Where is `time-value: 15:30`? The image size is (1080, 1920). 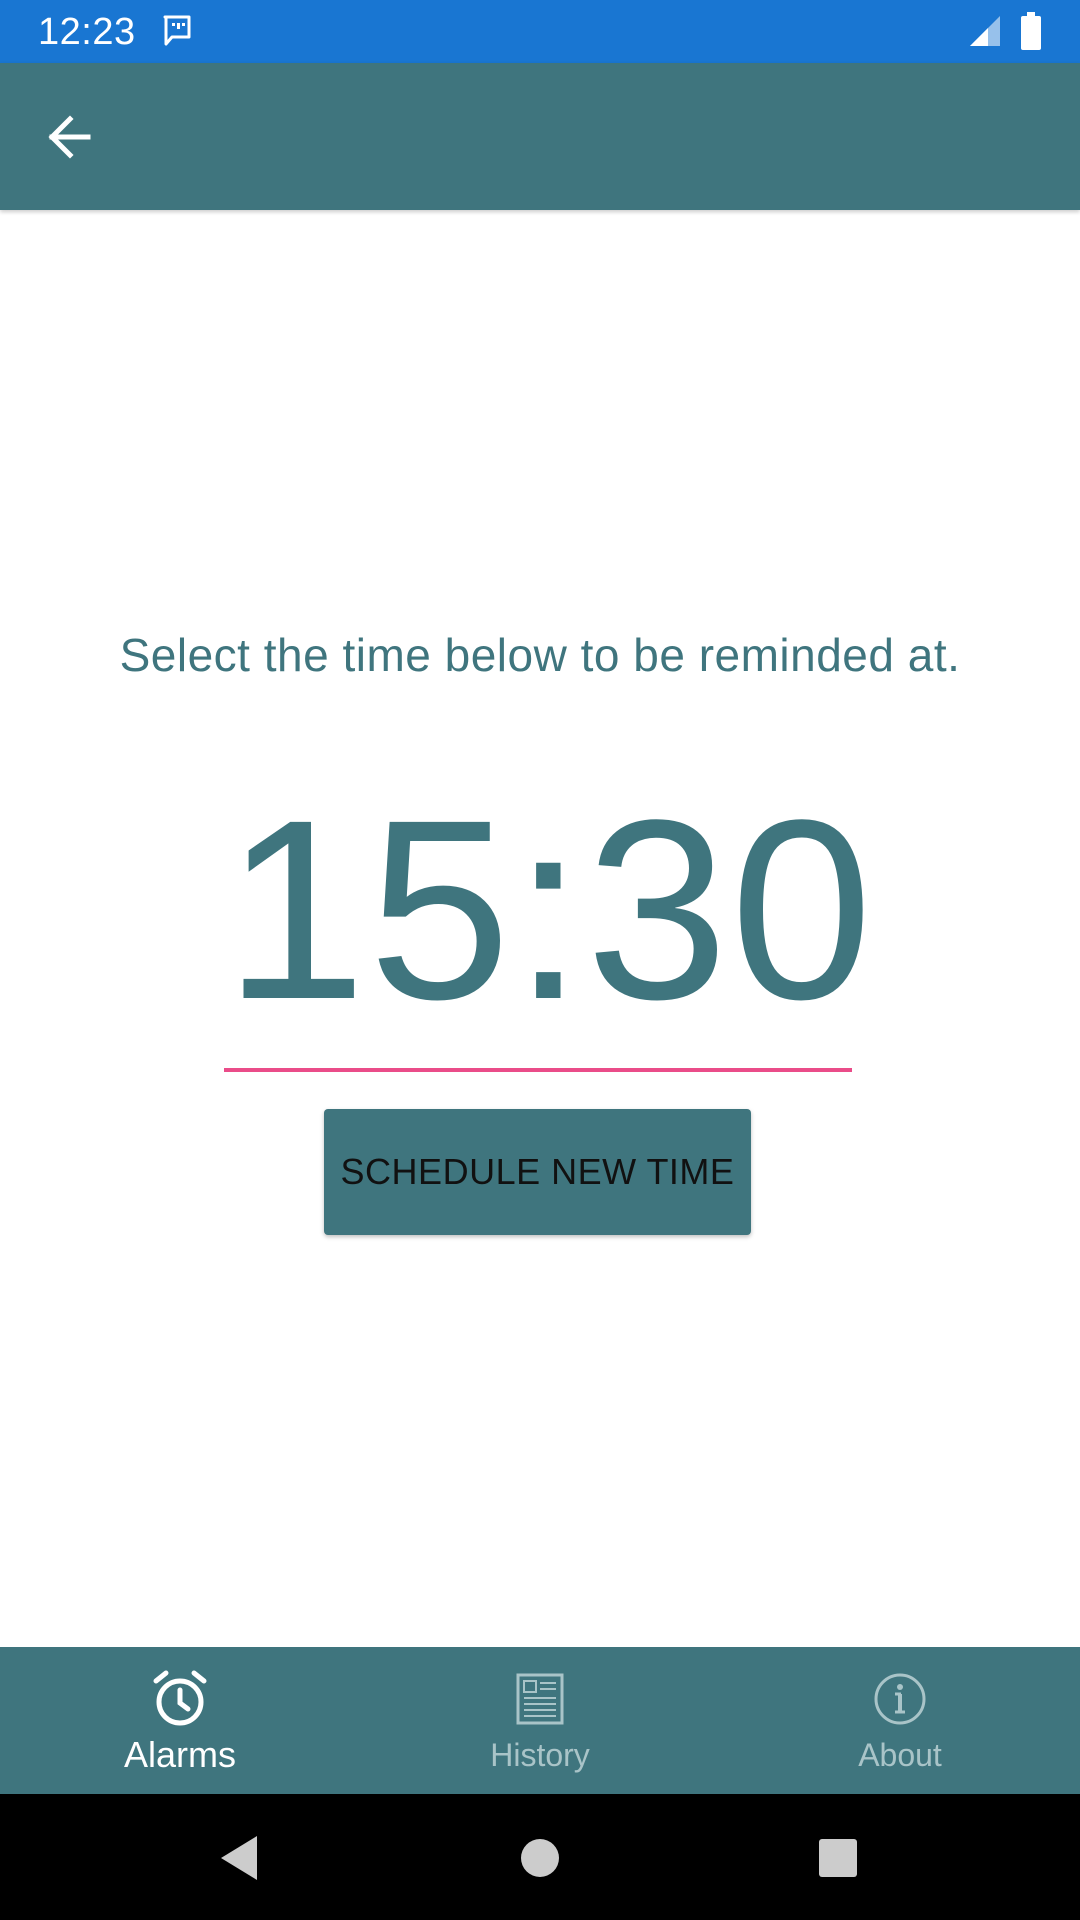 time-value: 15:30 is located at coordinates (548, 910).